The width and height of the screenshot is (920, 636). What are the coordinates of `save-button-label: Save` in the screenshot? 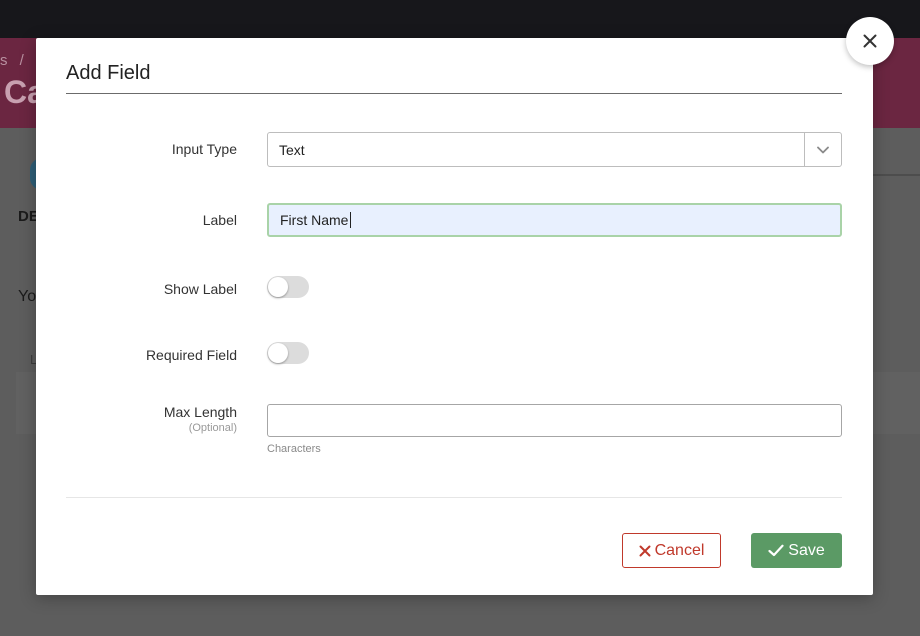 It's located at (806, 550).